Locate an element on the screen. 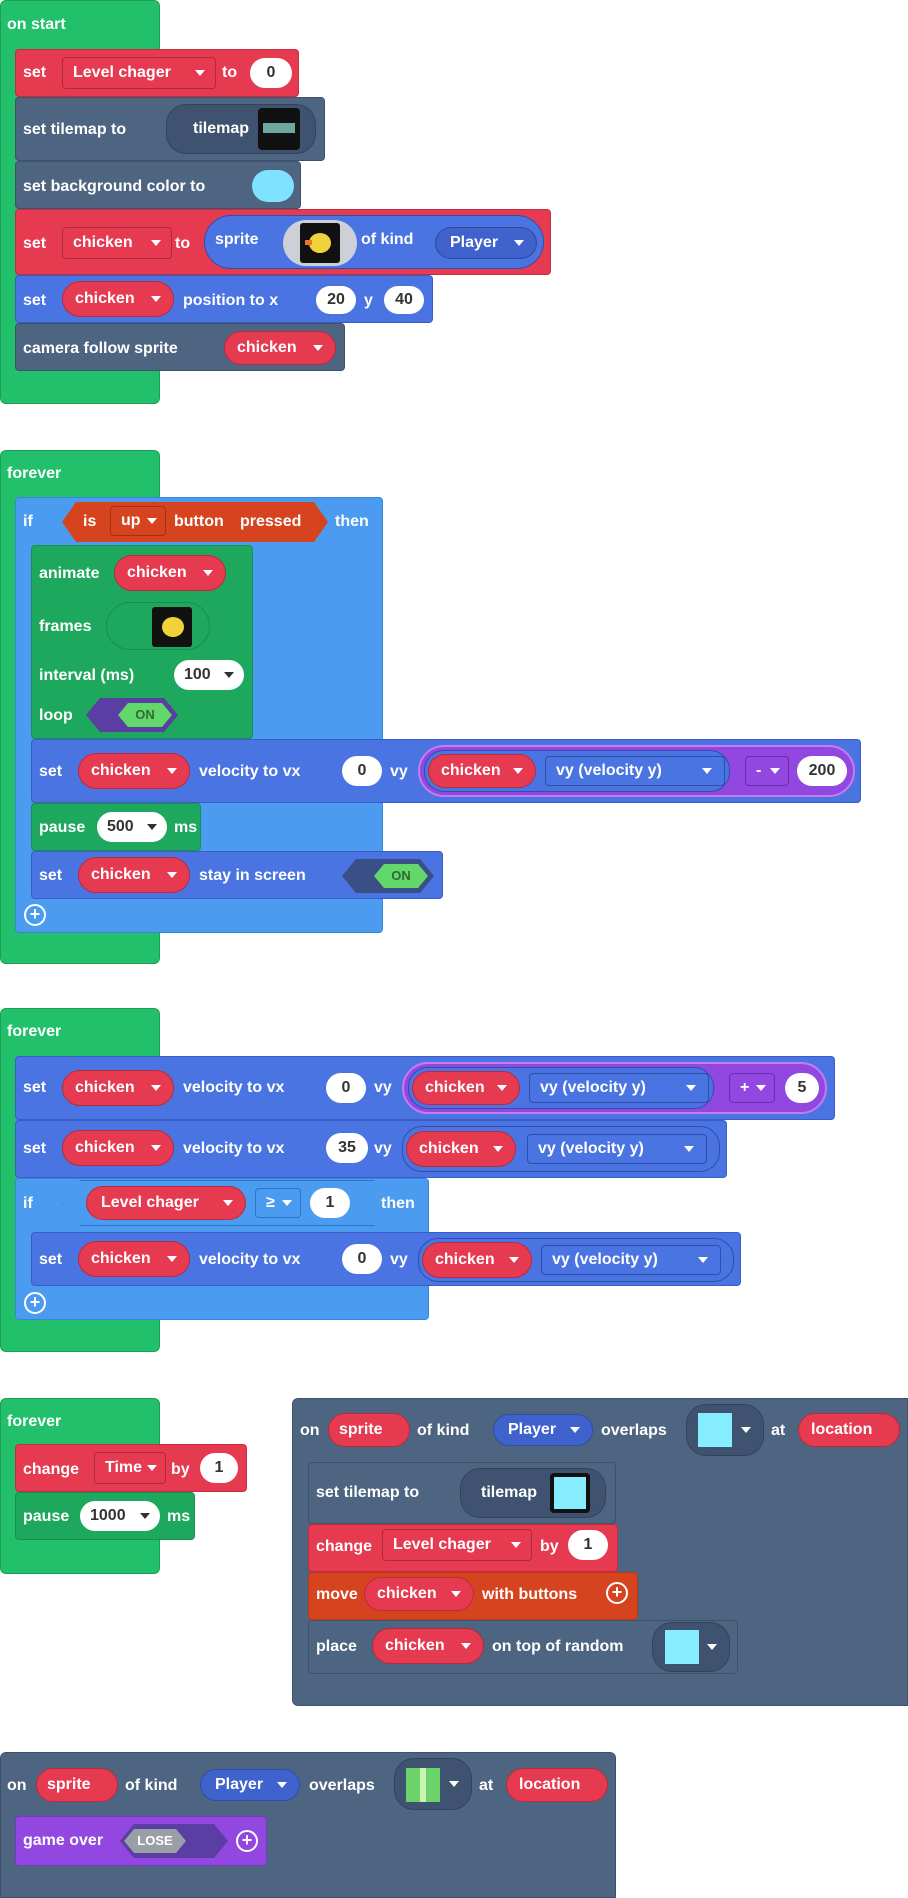 Image resolution: width=908 pixels, height=1898 pixels. variable-pill: Level chager is located at coordinates (166, 1203).